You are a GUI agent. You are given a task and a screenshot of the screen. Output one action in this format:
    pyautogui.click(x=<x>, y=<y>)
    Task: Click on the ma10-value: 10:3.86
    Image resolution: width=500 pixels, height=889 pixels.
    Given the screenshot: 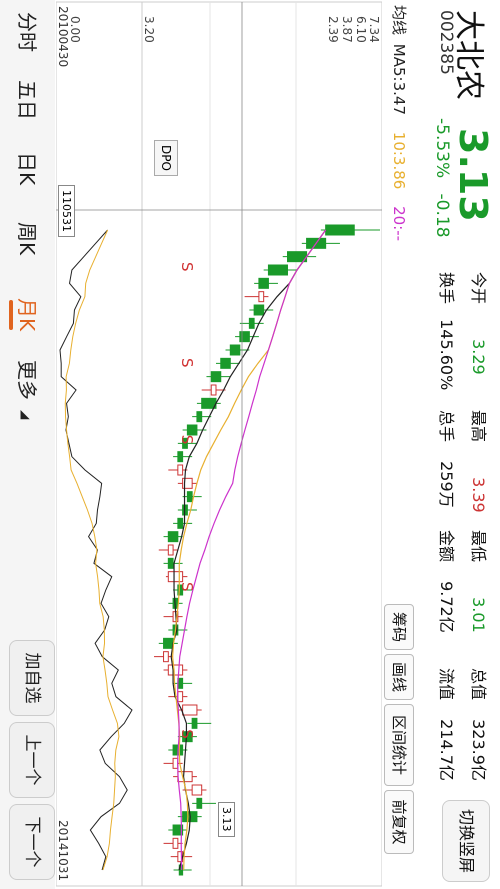 What is the action you would take?
    pyautogui.click(x=399, y=160)
    